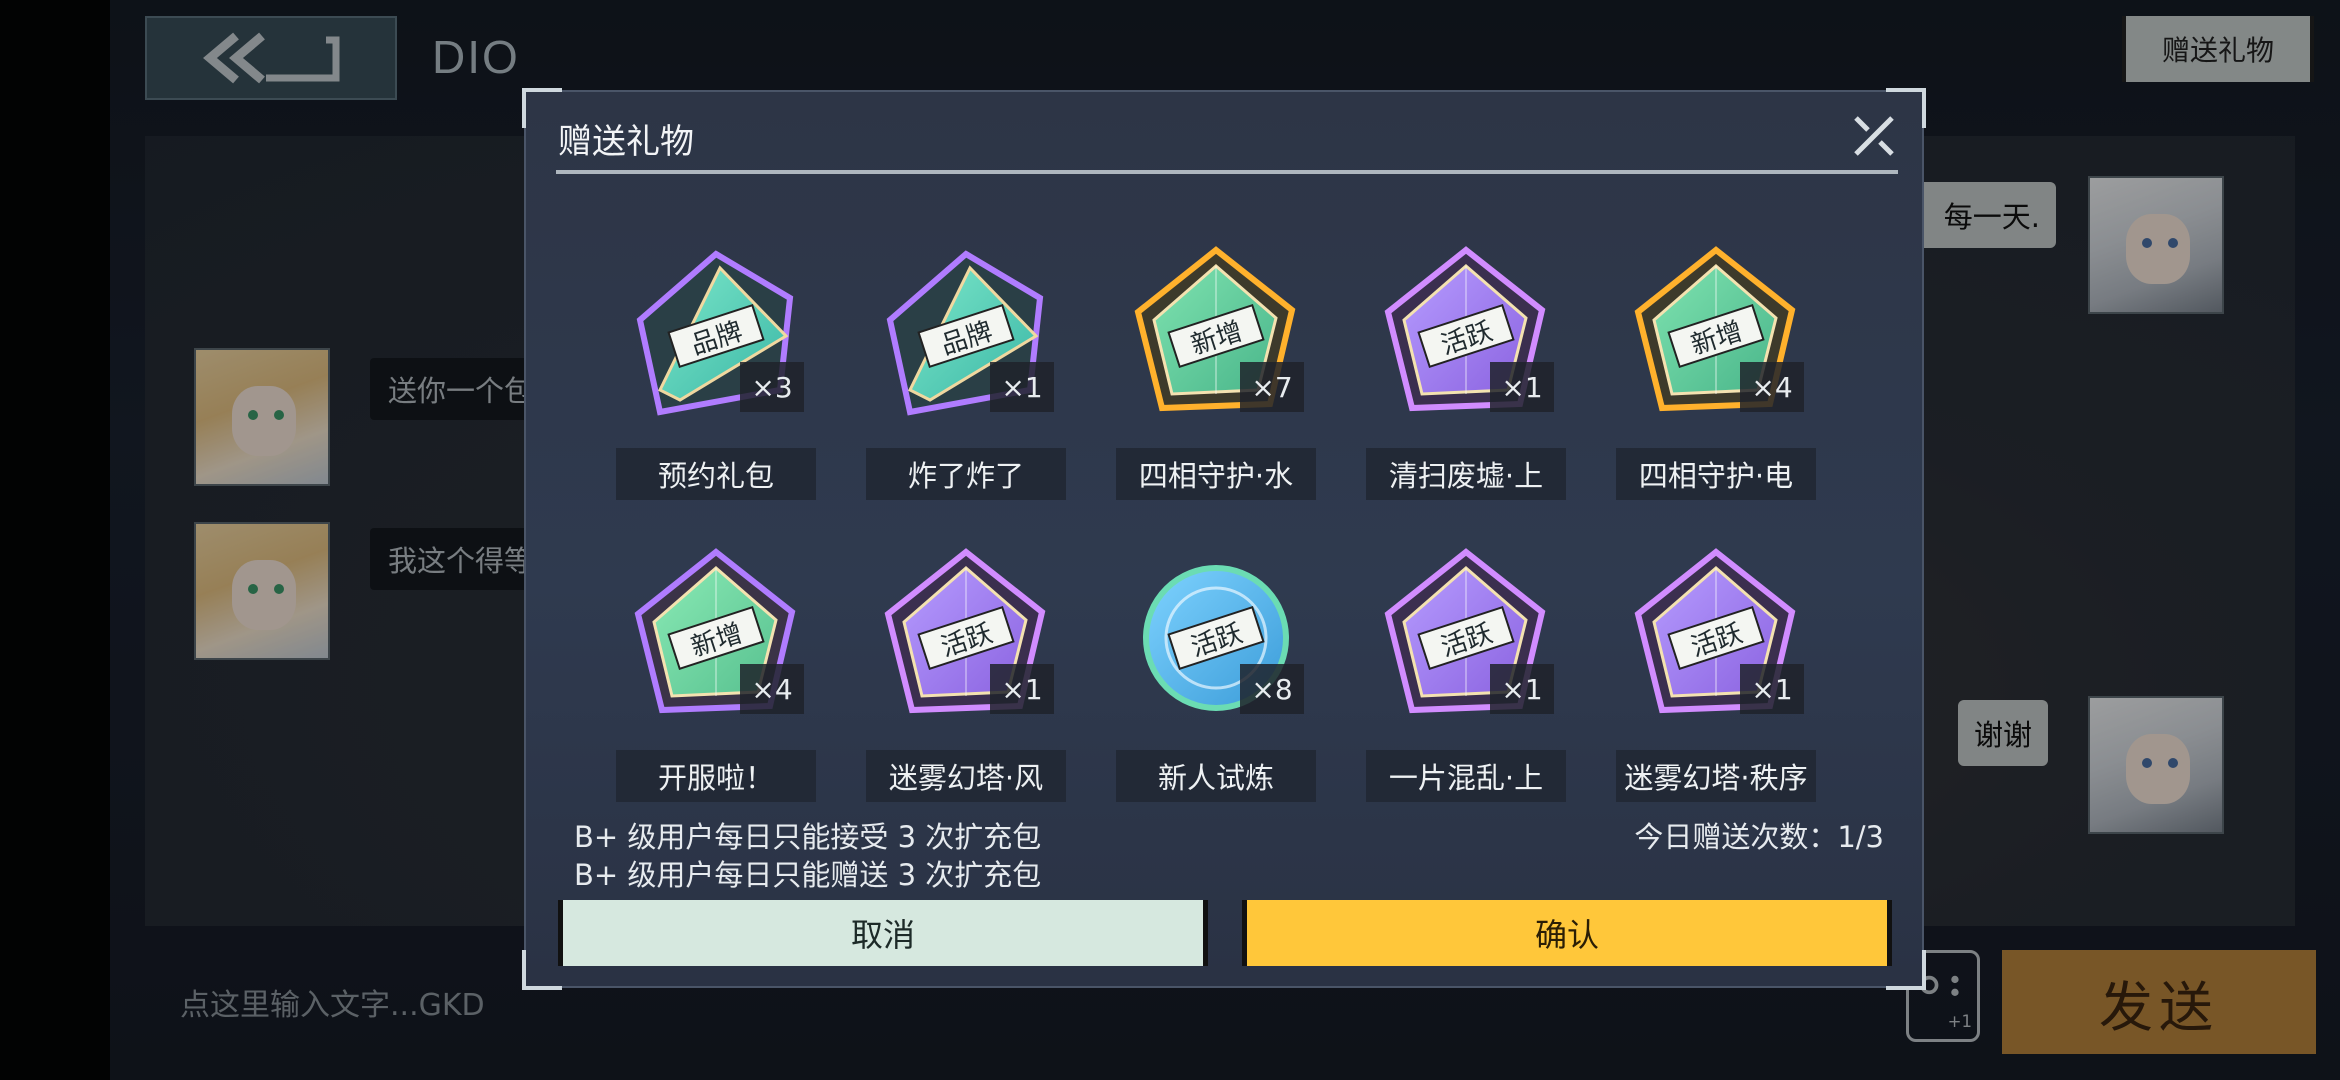  What do you see at coordinates (1716, 474) in the screenshot?
I see `gift-name: 四相守护·电` at bounding box center [1716, 474].